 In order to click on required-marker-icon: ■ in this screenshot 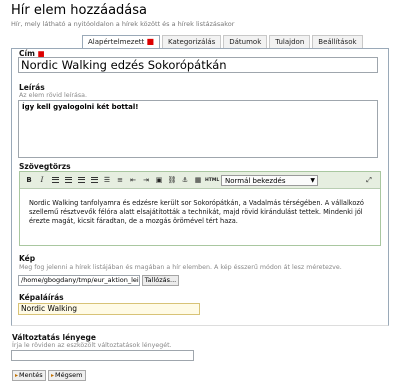, I will do `click(150, 41)`.